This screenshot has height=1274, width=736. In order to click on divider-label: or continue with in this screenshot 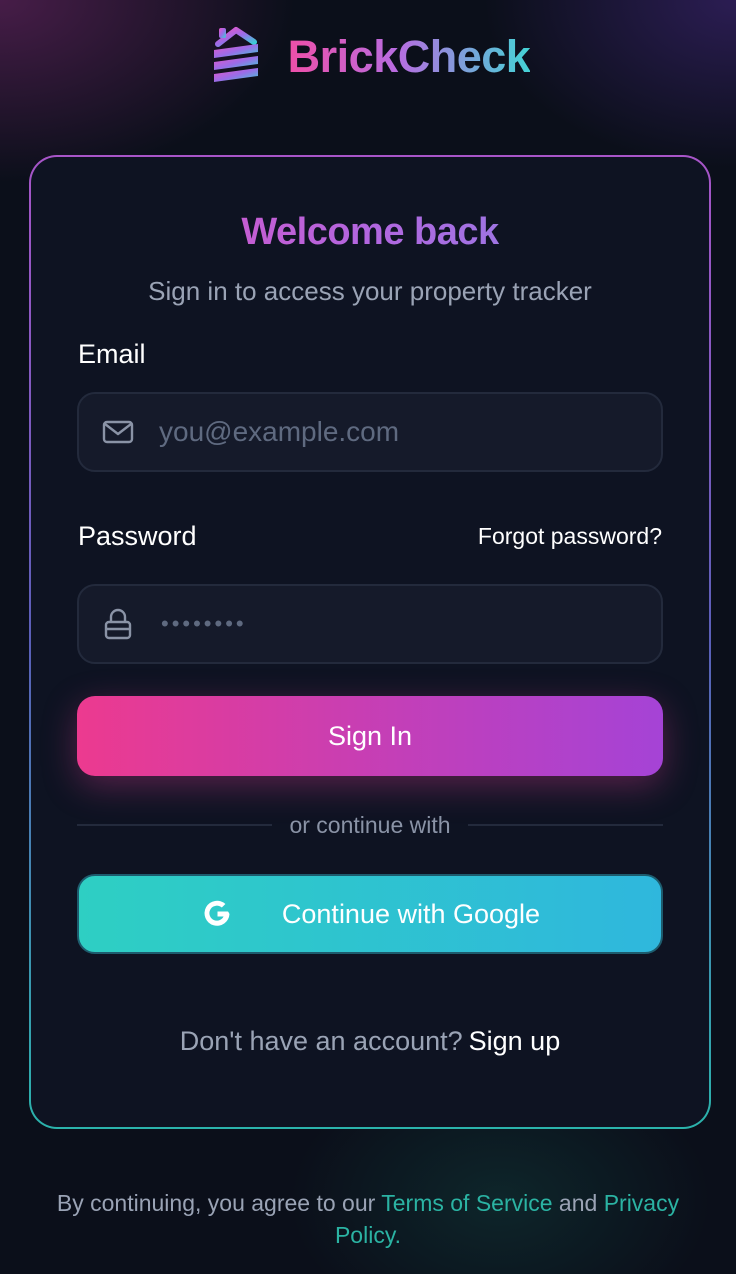, I will do `click(370, 824)`.